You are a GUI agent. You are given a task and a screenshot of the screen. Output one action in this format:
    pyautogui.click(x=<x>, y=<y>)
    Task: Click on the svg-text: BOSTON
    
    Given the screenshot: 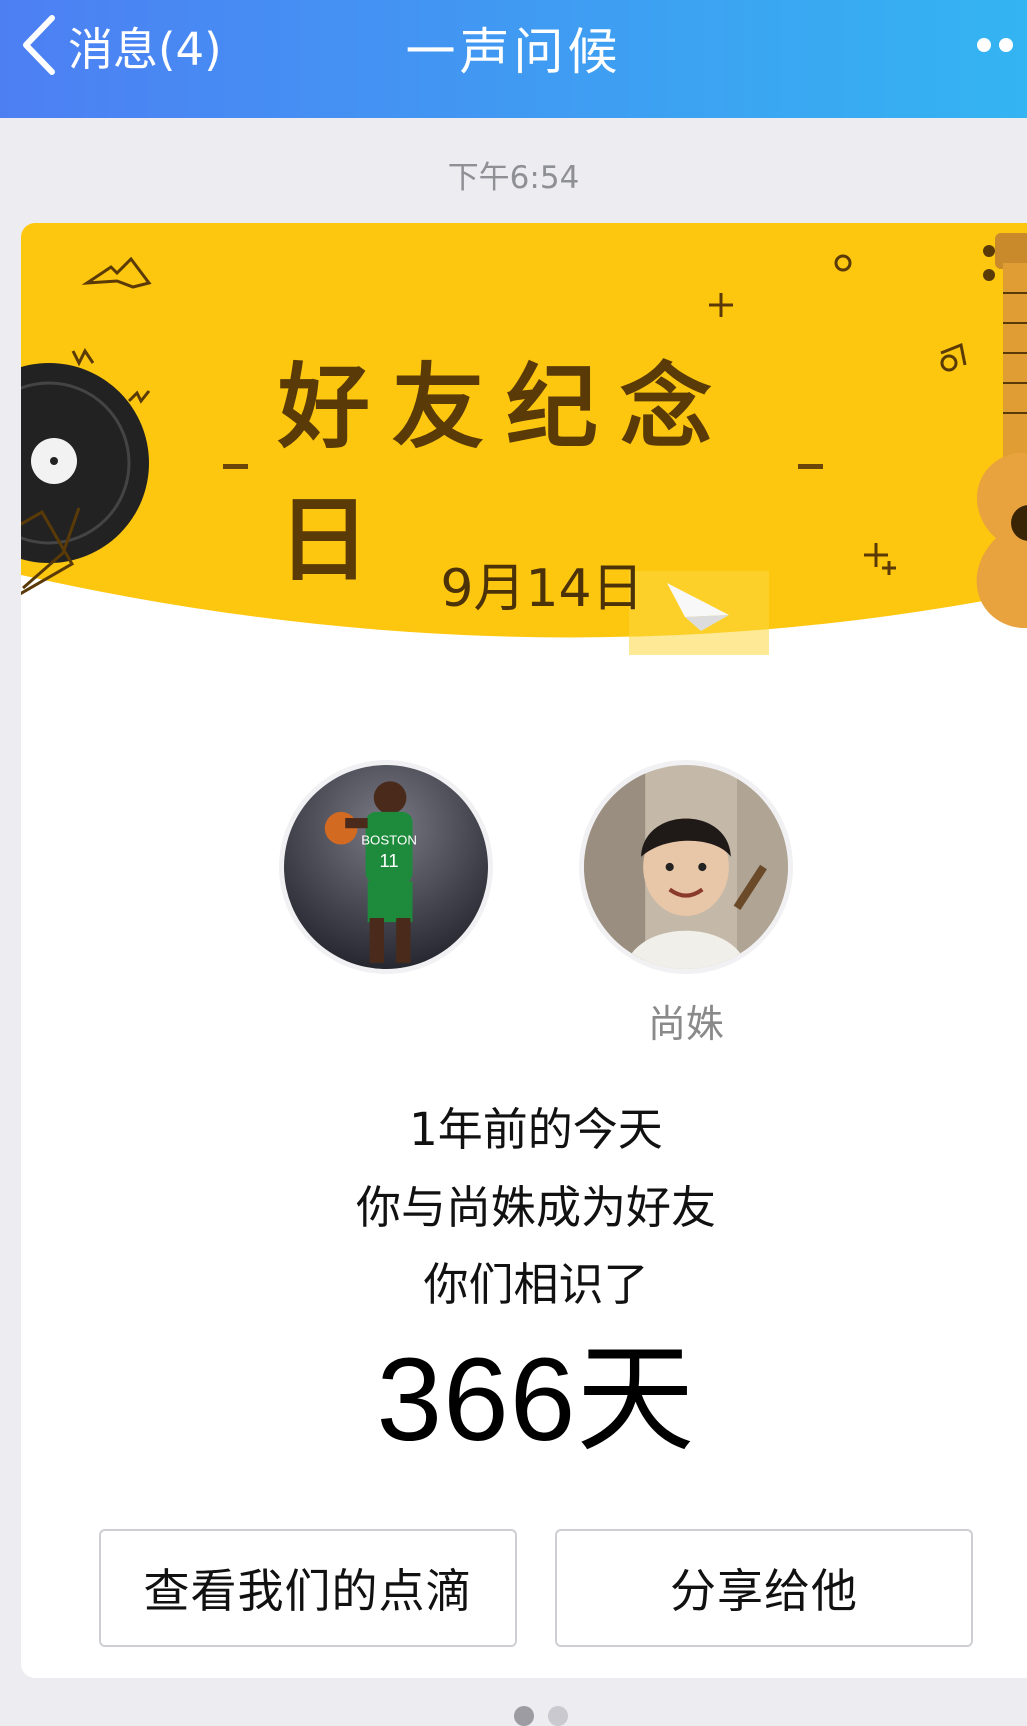 What is the action you would take?
    pyautogui.click(x=389, y=840)
    